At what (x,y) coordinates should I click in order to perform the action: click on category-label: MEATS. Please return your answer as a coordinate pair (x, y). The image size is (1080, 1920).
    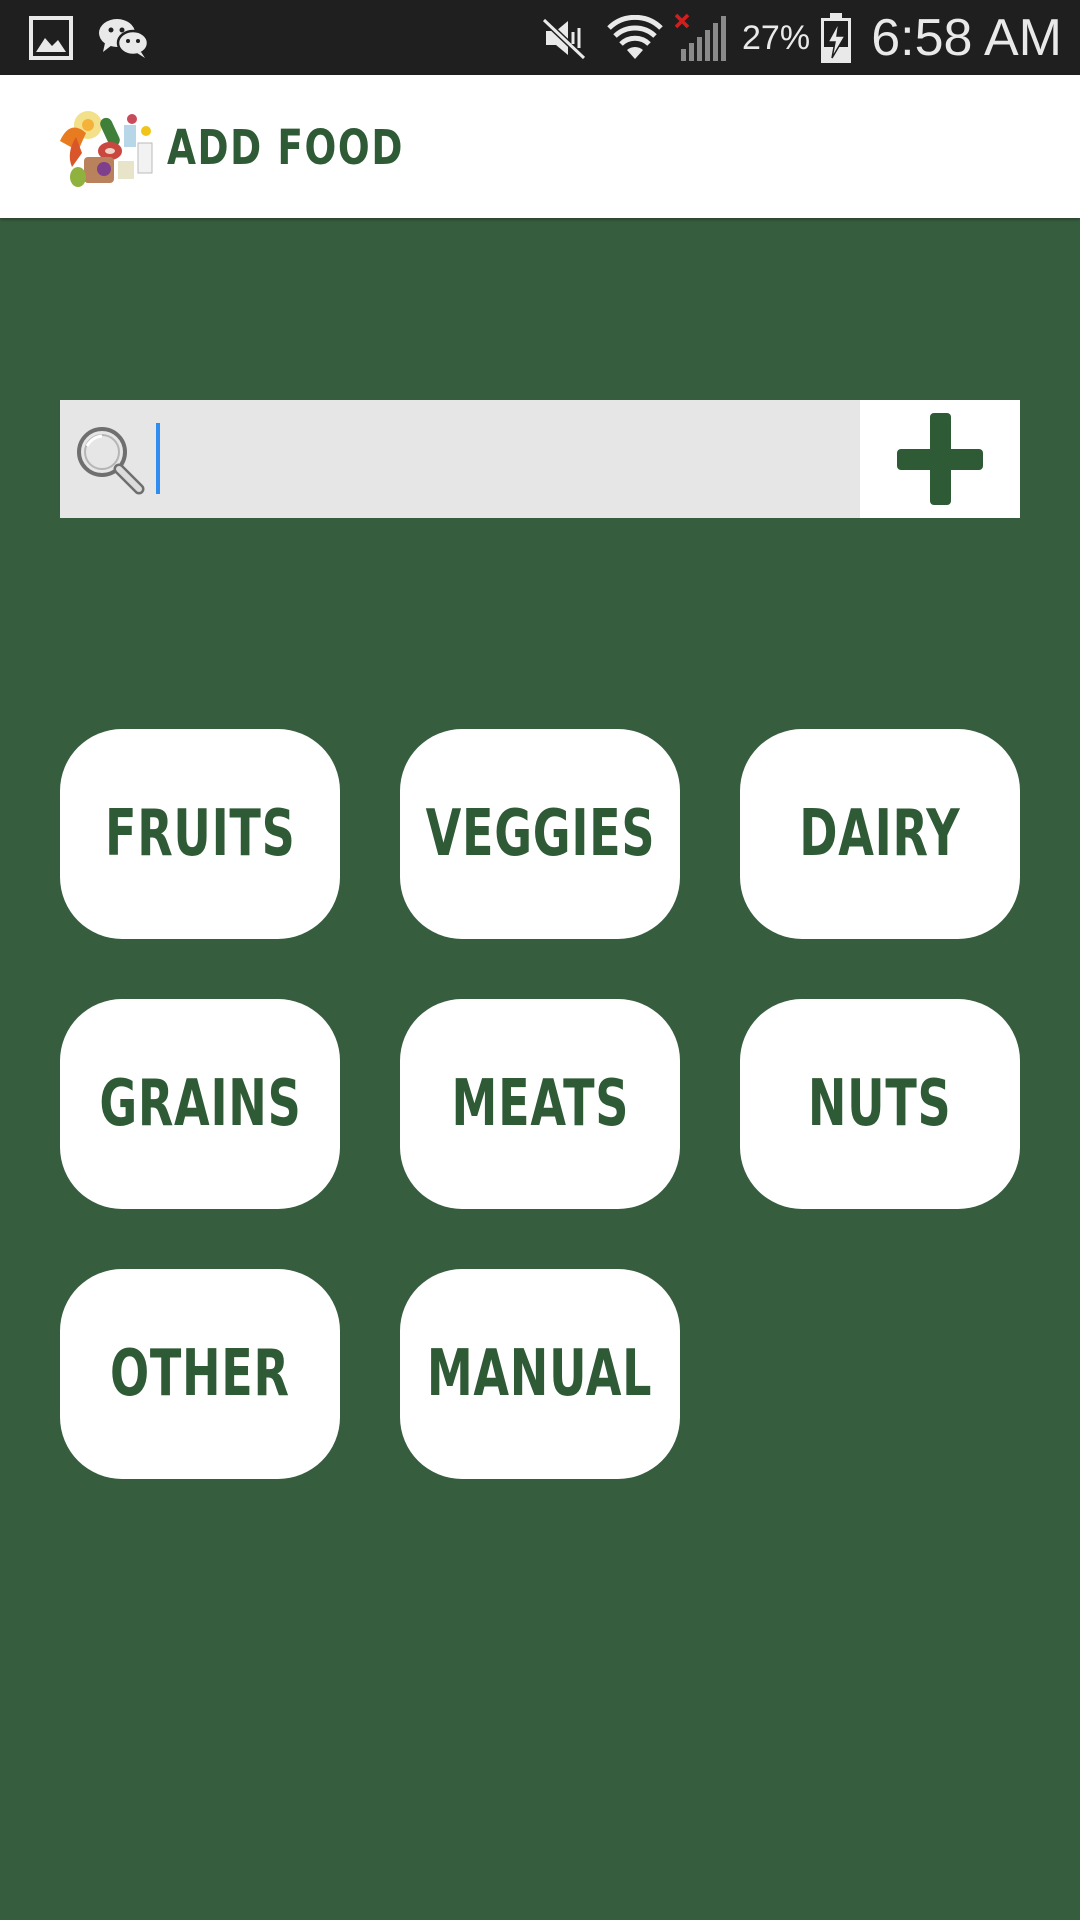
    Looking at the image, I should click on (540, 1104).